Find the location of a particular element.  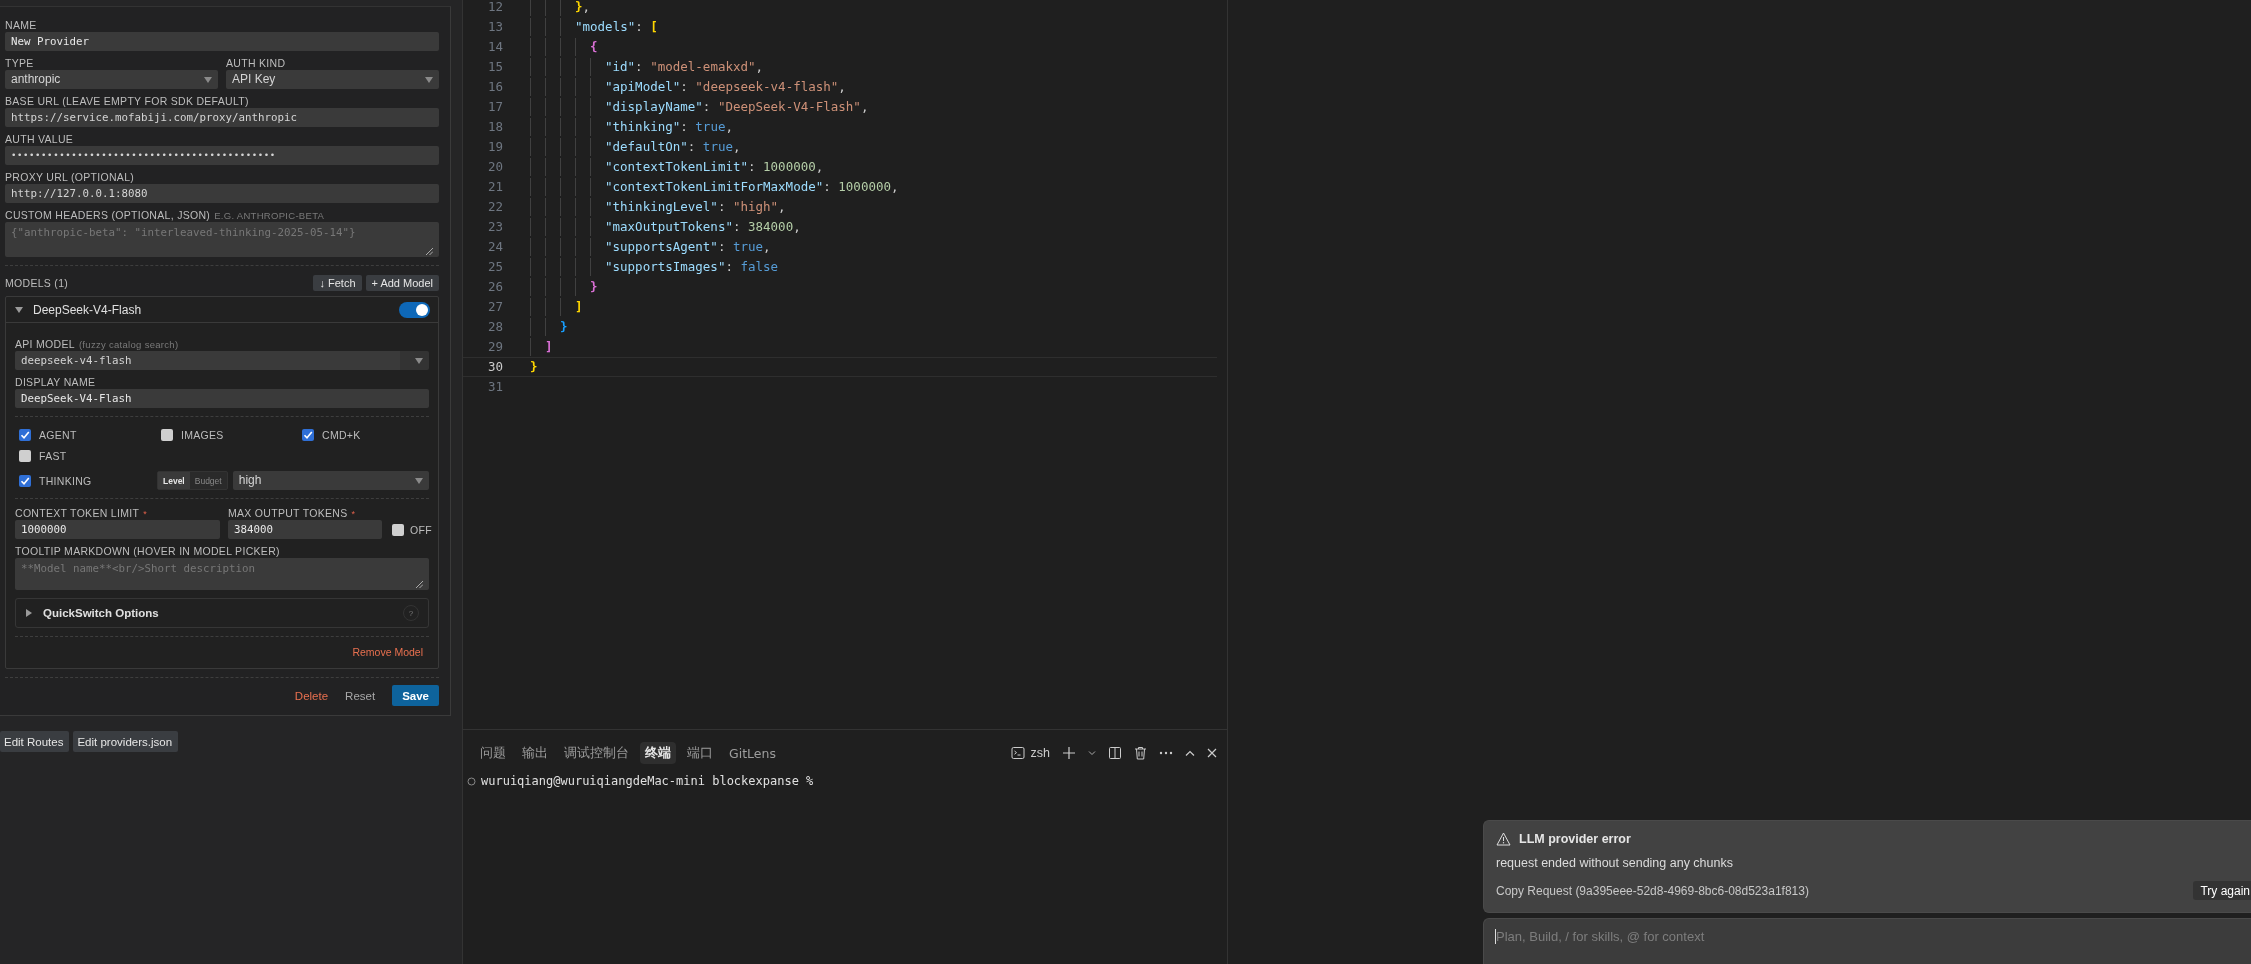

text-field: DeepSeek-V4-Flash is located at coordinates (222, 398).